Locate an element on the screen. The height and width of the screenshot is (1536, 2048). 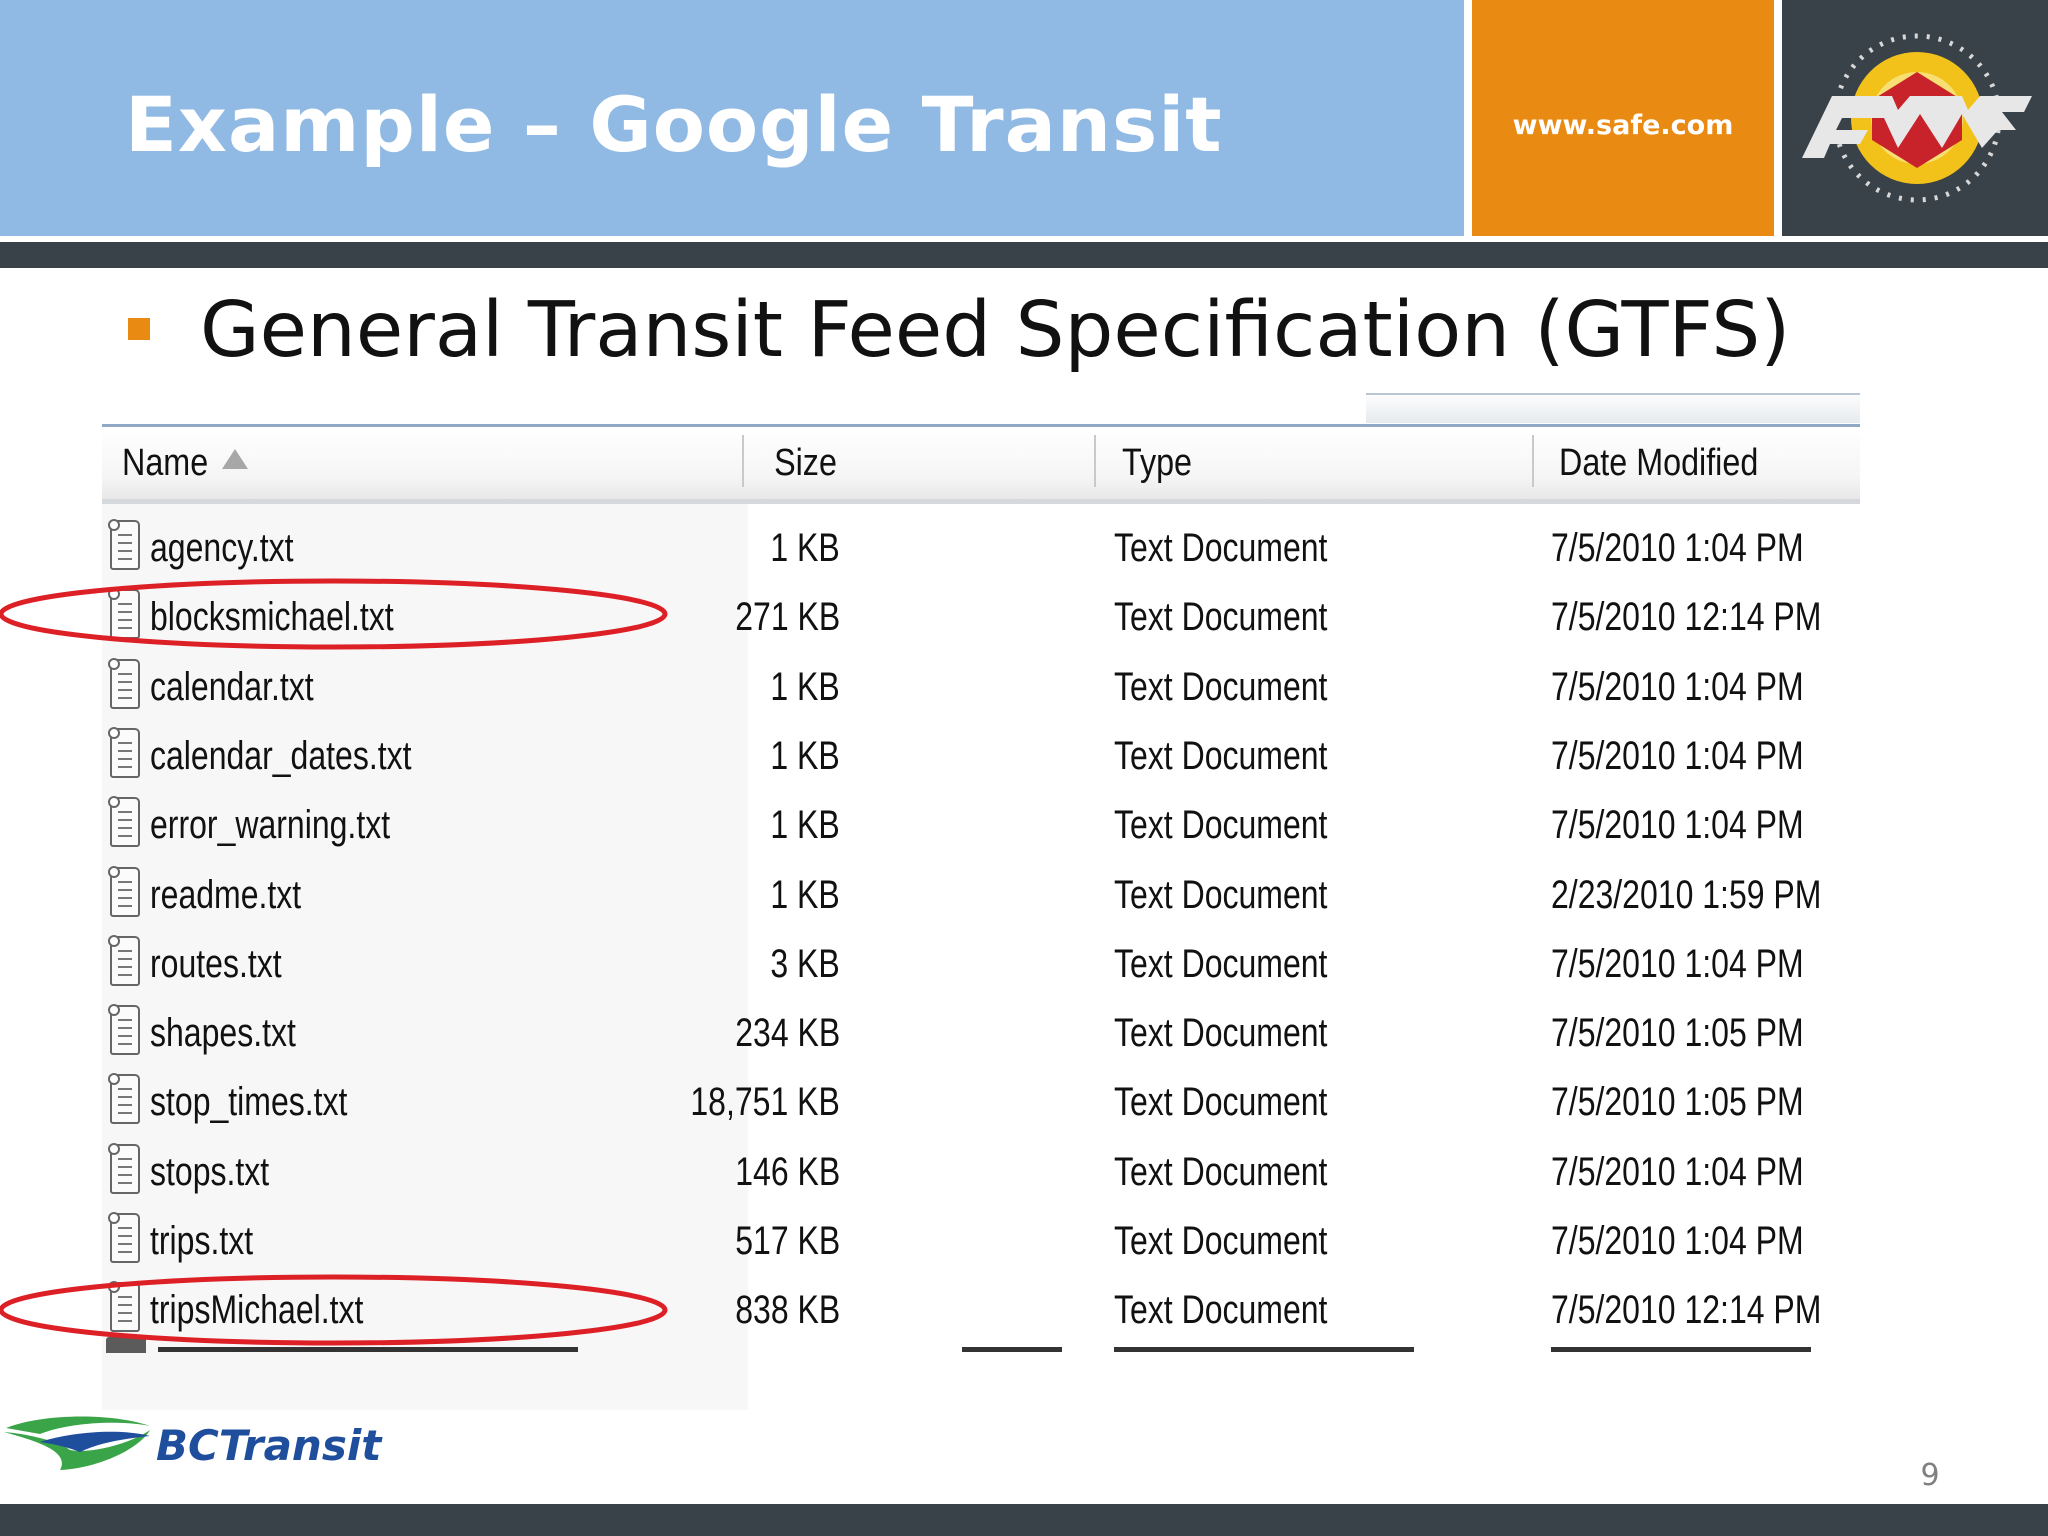
file-name: agency.txt is located at coordinates (222, 548).